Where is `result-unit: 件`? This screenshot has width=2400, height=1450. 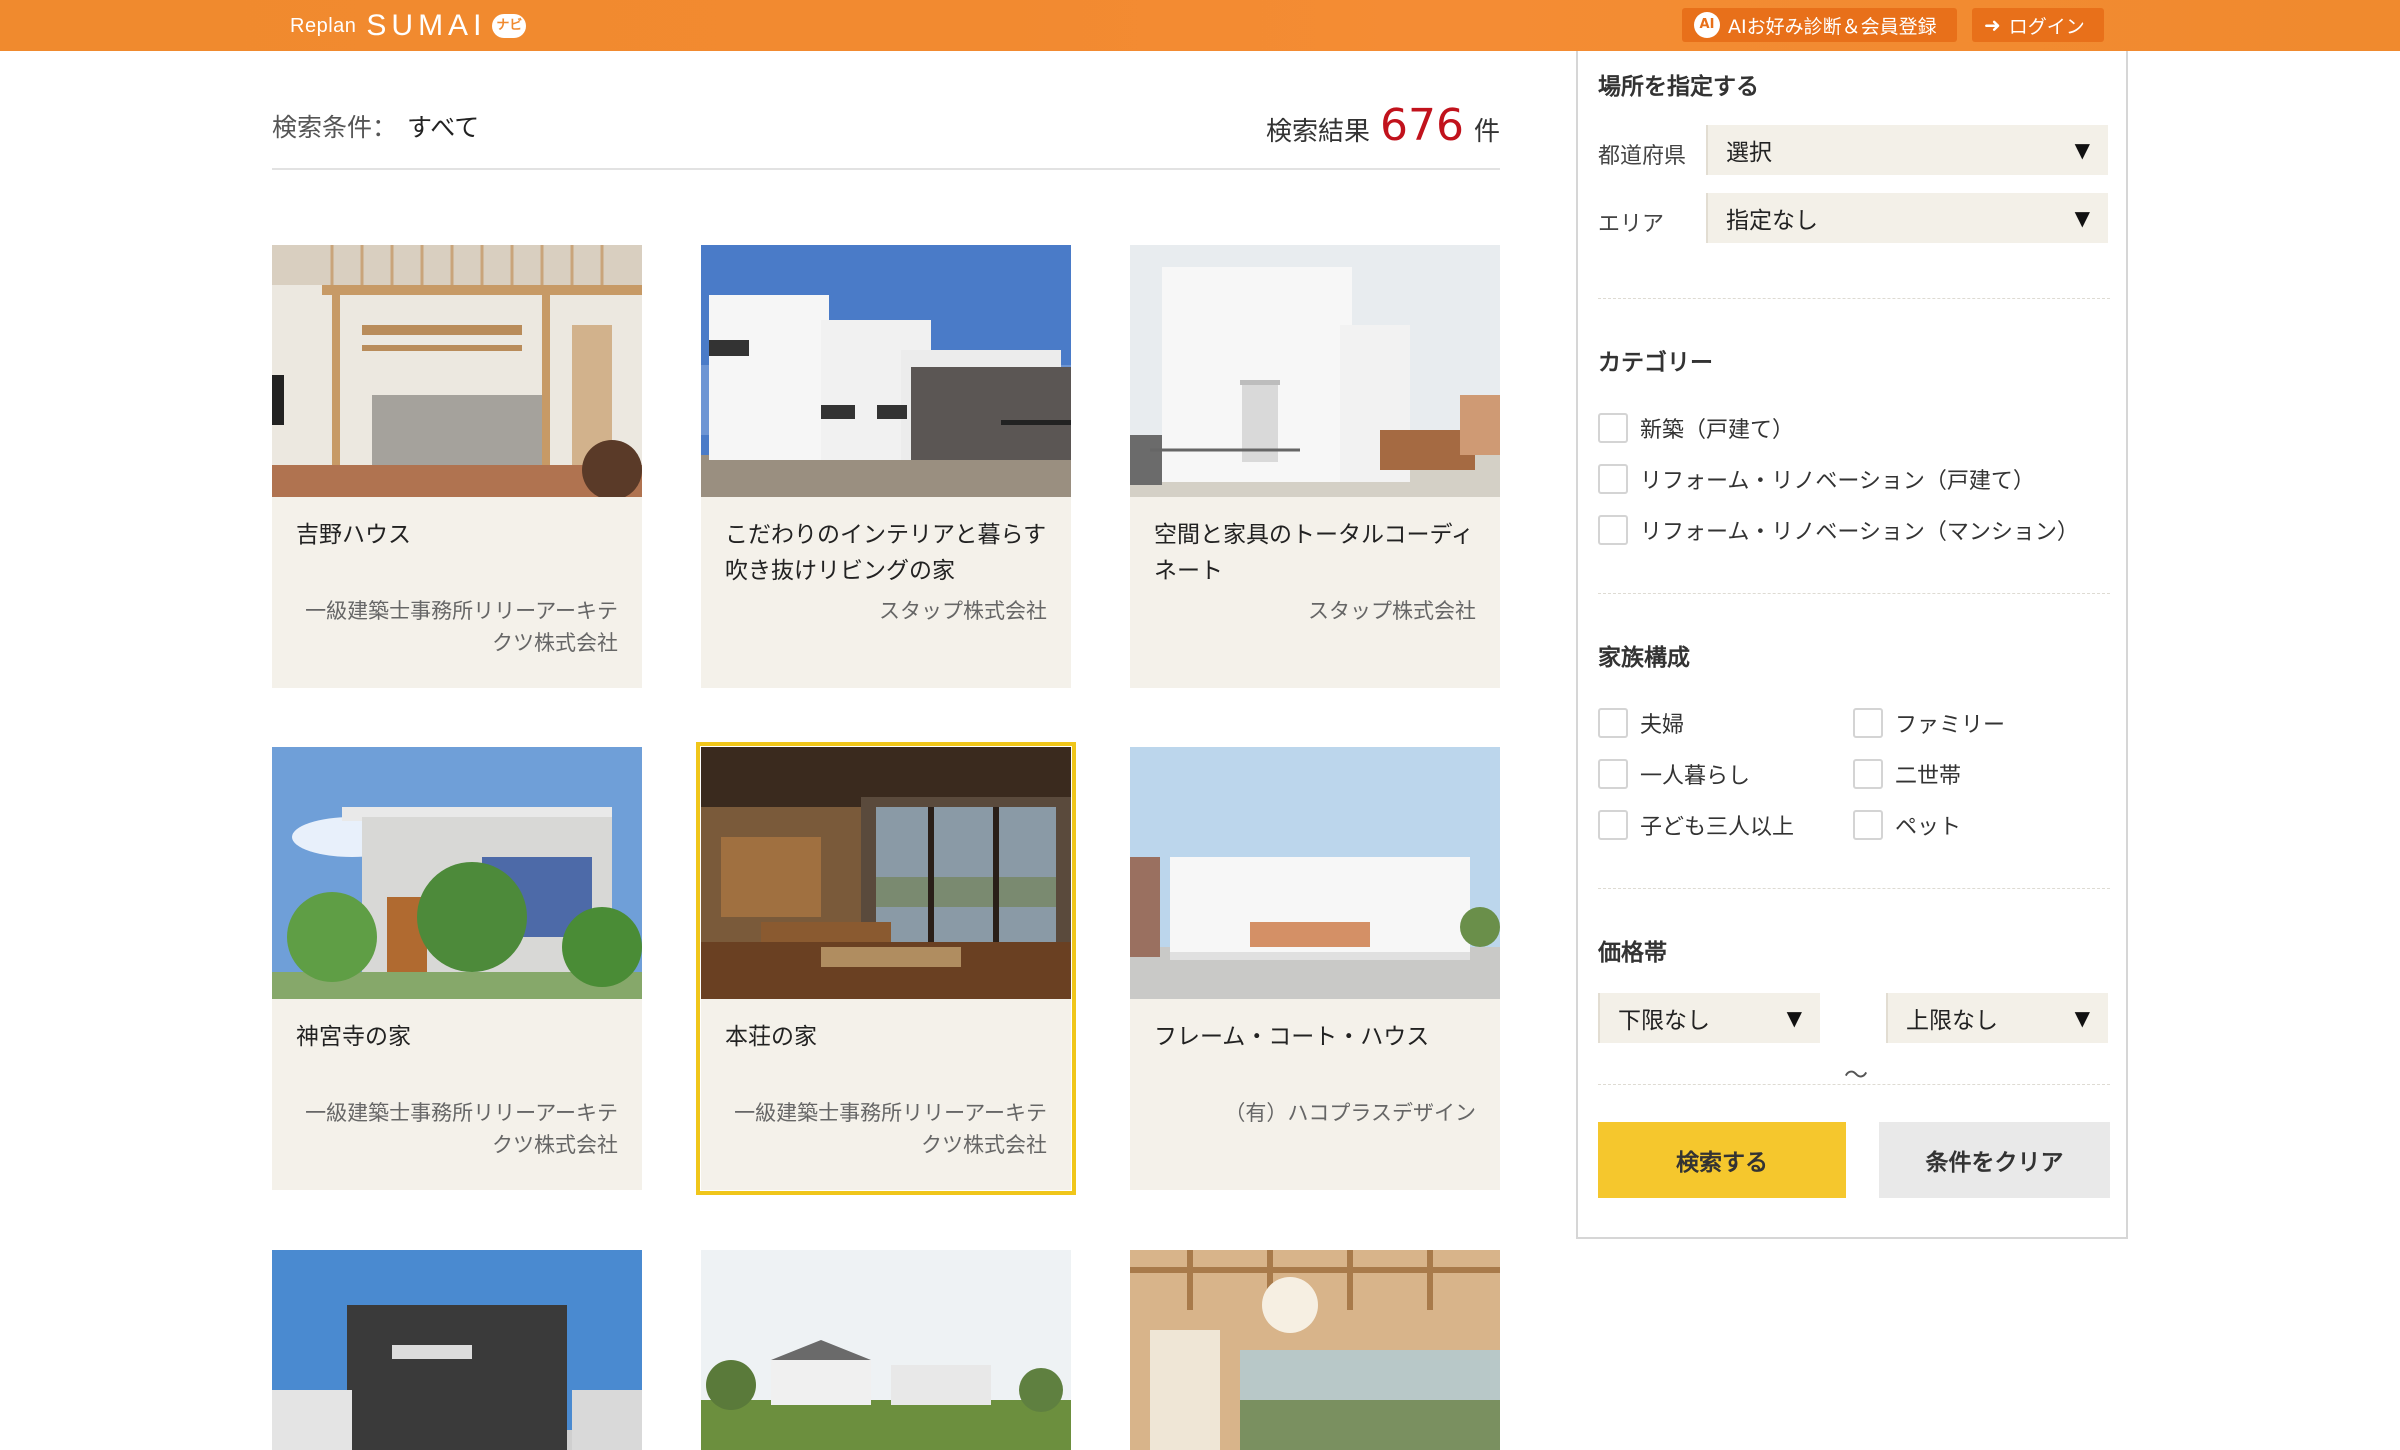
result-unit: 件 is located at coordinates (1486, 132).